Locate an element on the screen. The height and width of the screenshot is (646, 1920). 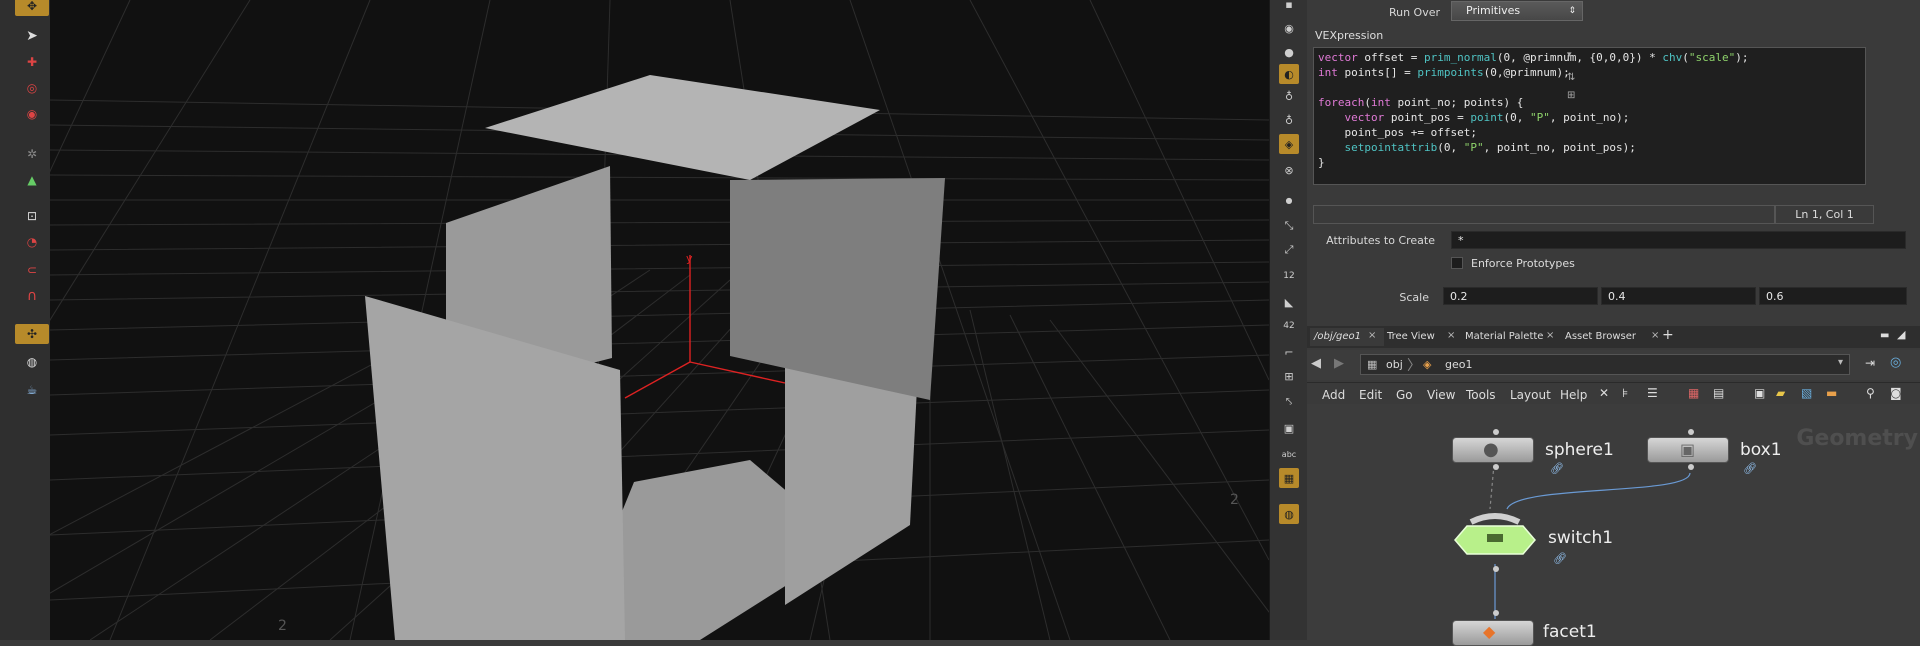
frame-icon: ▣ is located at coordinates (1289, 428).